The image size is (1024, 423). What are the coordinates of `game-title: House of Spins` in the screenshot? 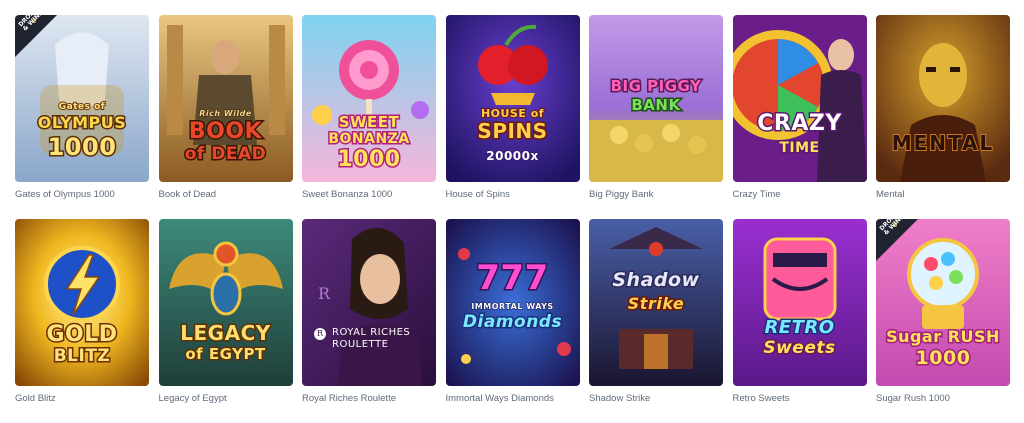 It's located at (513, 194).